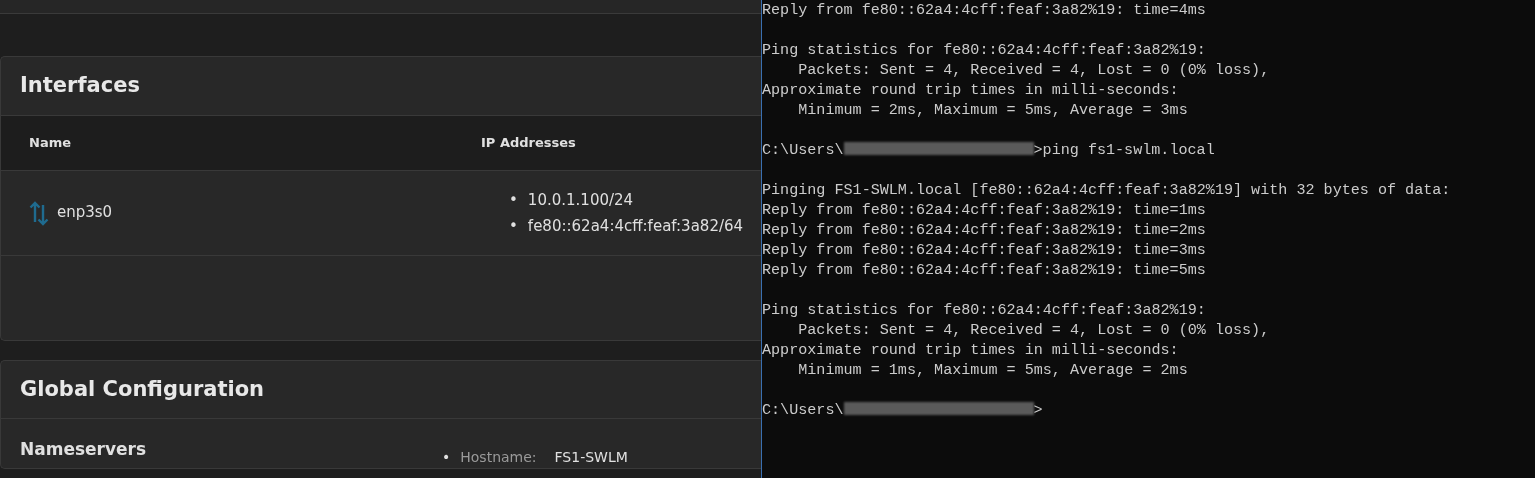 This screenshot has height=478, width=1535. What do you see at coordinates (580, 200) in the screenshot?
I see `ip-address: 10.0.1.100/24` at bounding box center [580, 200].